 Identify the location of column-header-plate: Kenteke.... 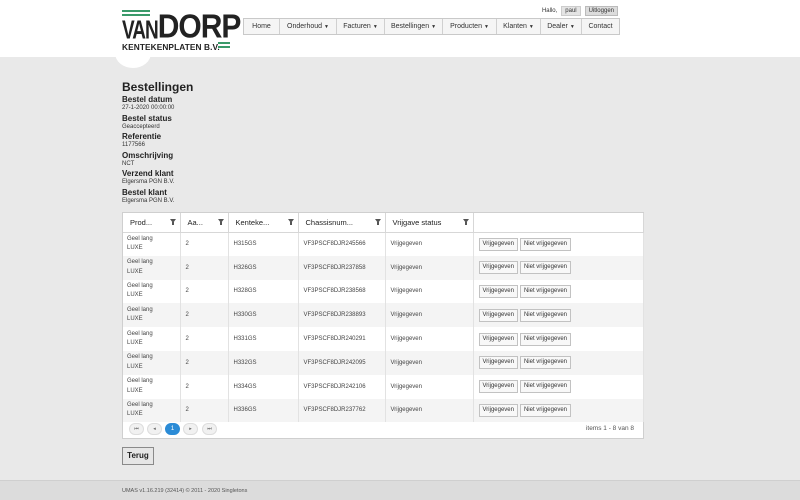
(263, 223).